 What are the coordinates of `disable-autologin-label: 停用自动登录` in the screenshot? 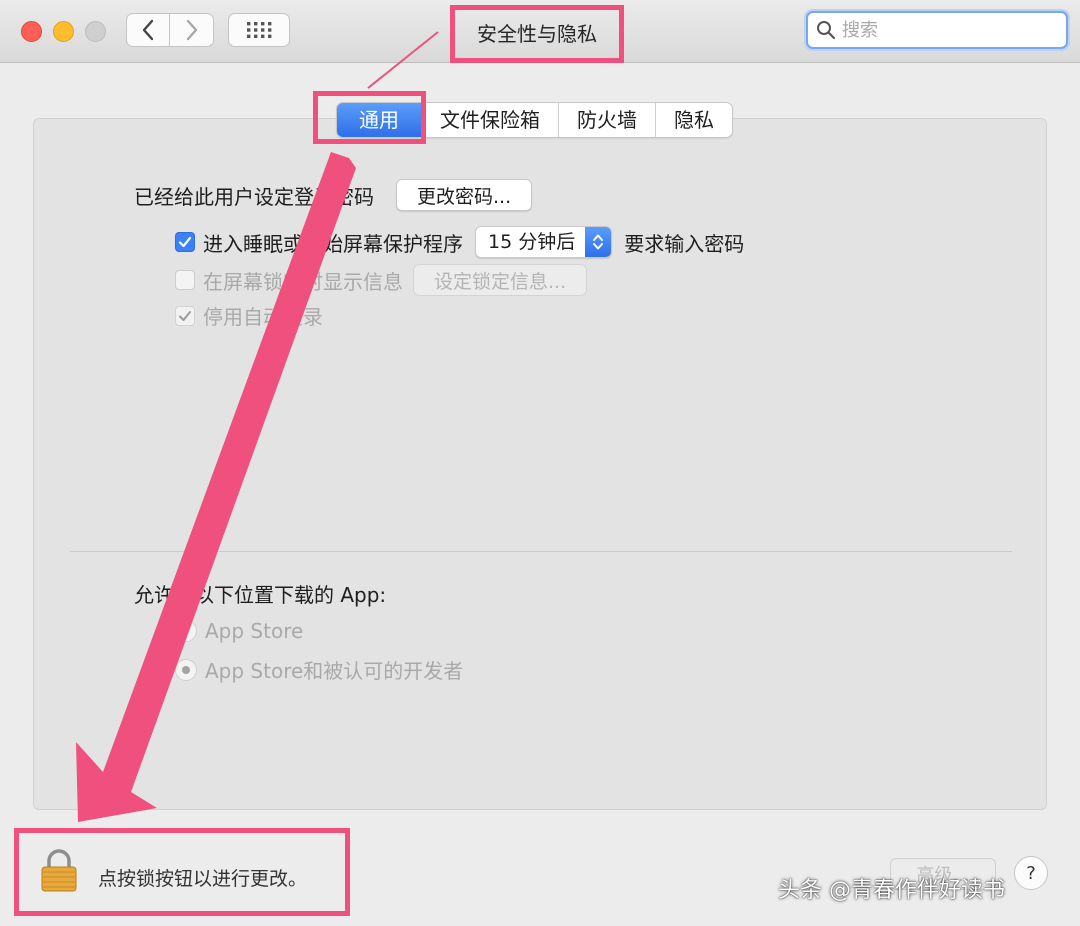 It's located at (263, 317).